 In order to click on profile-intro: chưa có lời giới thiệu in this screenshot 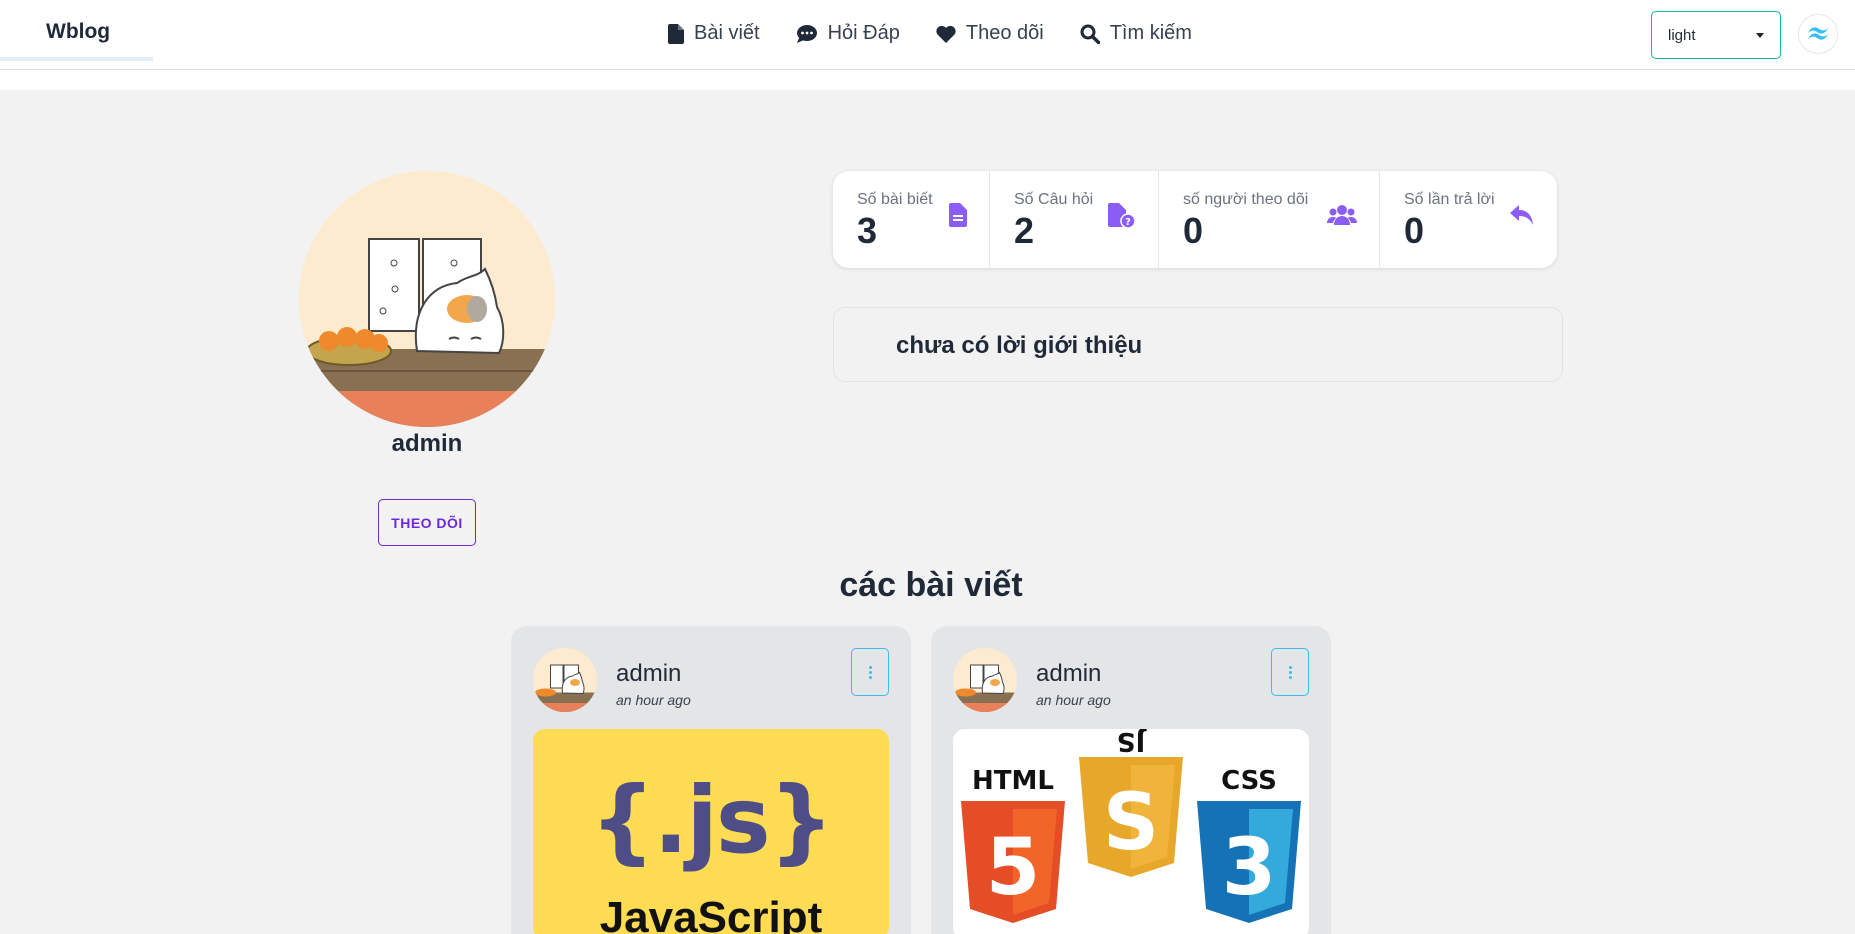, I will do `click(1198, 344)`.